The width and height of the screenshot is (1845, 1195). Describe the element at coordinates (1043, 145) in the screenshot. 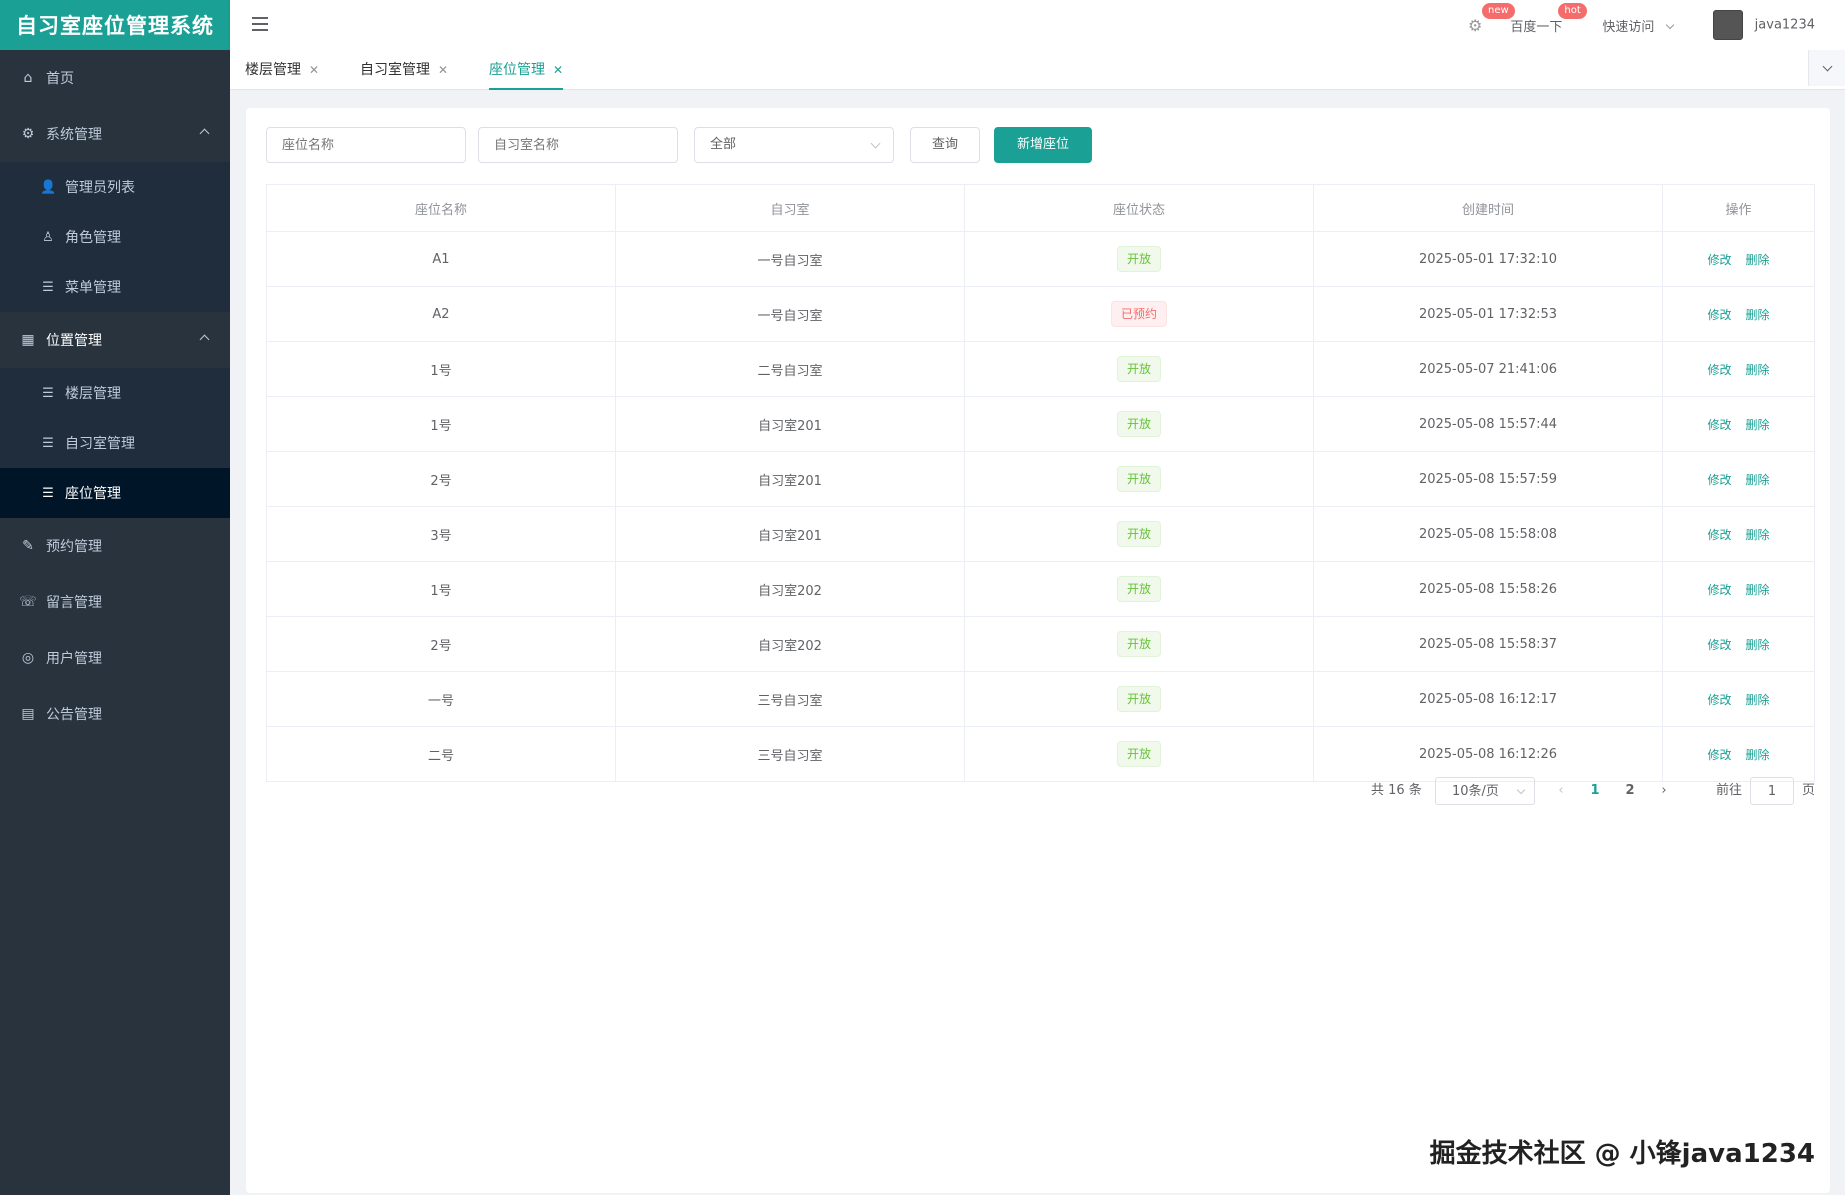

I see `add-seat-button: 新增座位` at that location.